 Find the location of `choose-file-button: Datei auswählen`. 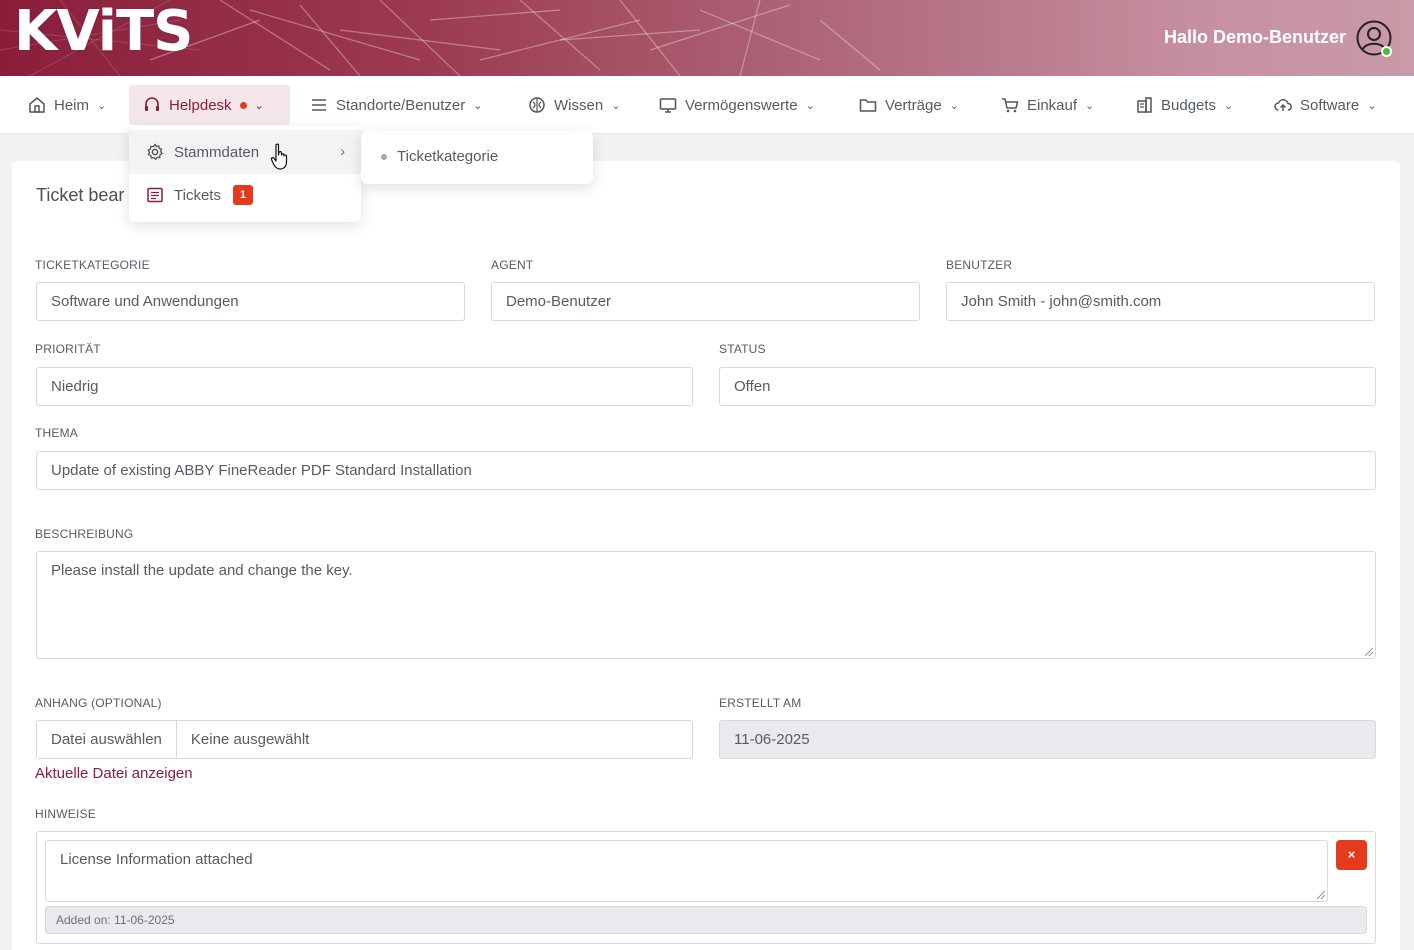

choose-file-button: Datei auswählen is located at coordinates (107, 739).